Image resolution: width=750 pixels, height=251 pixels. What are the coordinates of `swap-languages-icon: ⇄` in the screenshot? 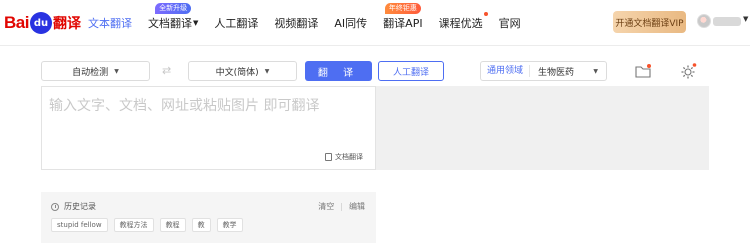 It's located at (166, 70).